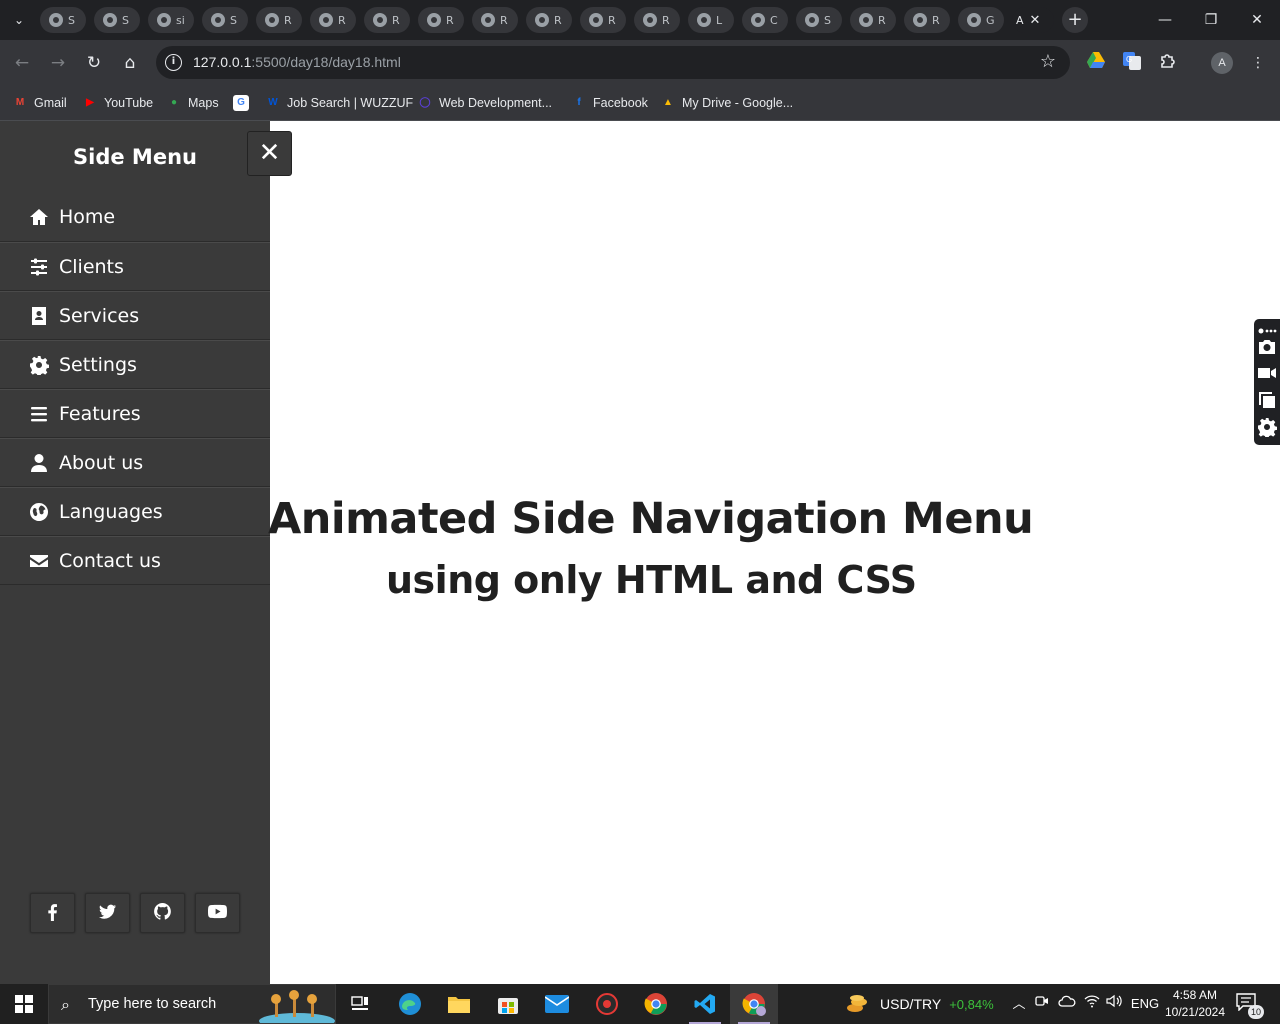 The image size is (1280, 1024). What do you see at coordinates (990, 20) in the screenshot?
I see `tab-title: G` at bounding box center [990, 20].